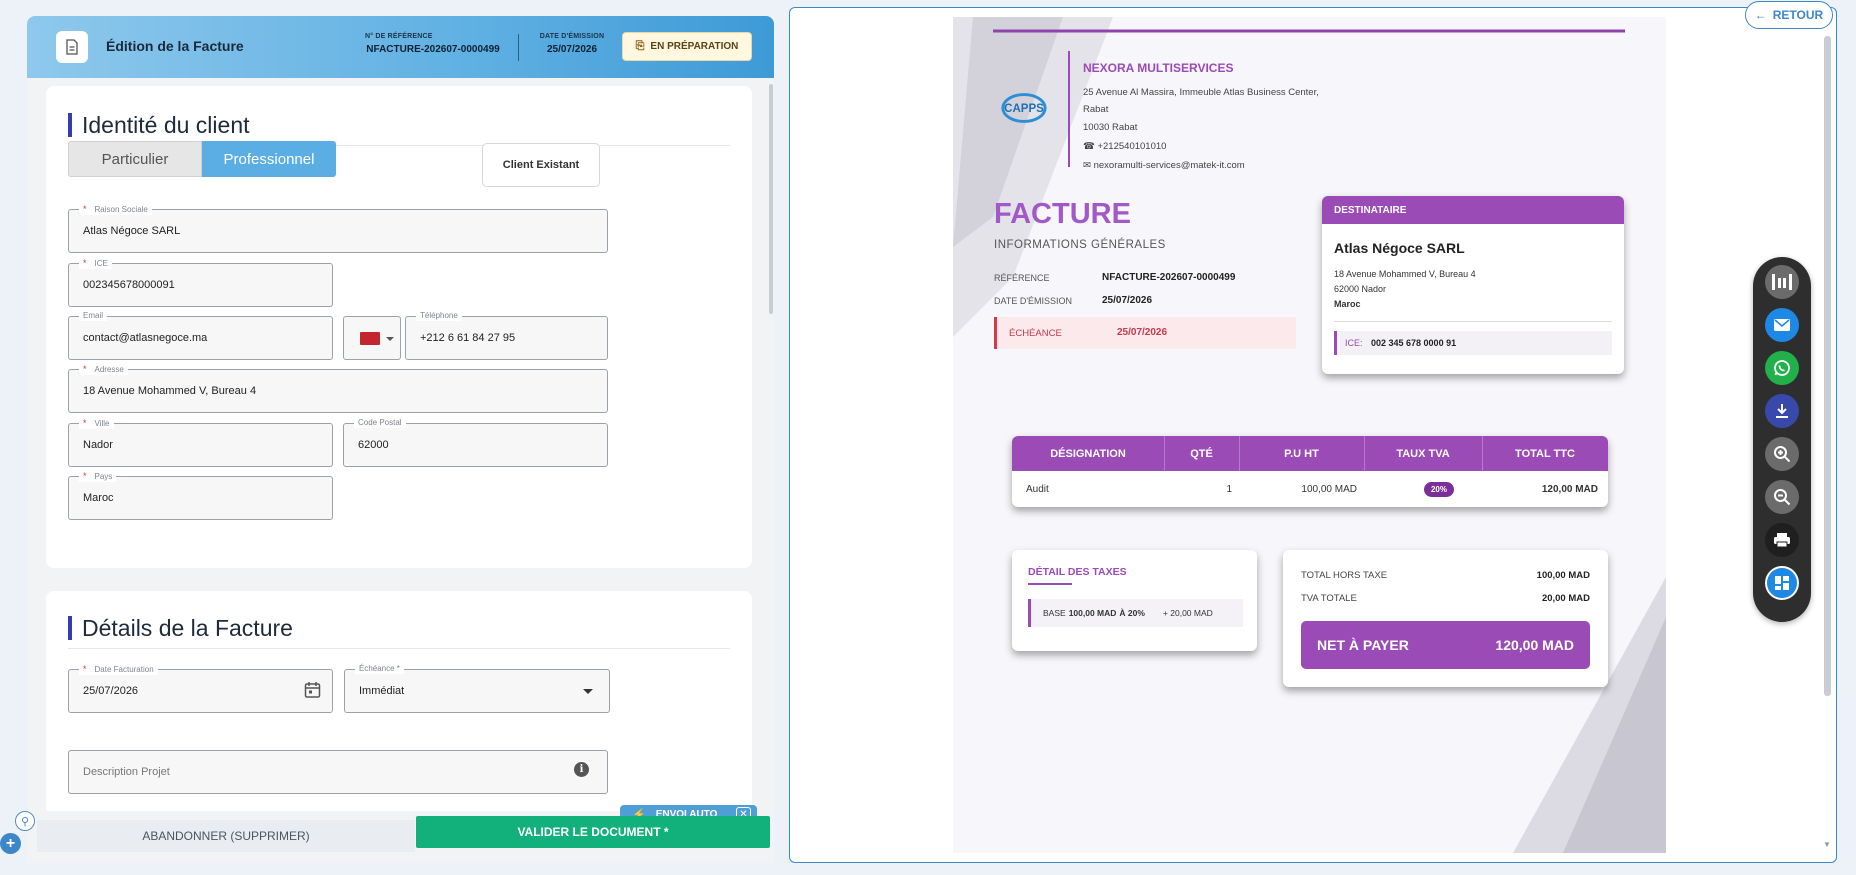 The width and height of the screenshot is (1856, 875). I want to click on scroll-down-icon: ▼, so click(1827, 844).